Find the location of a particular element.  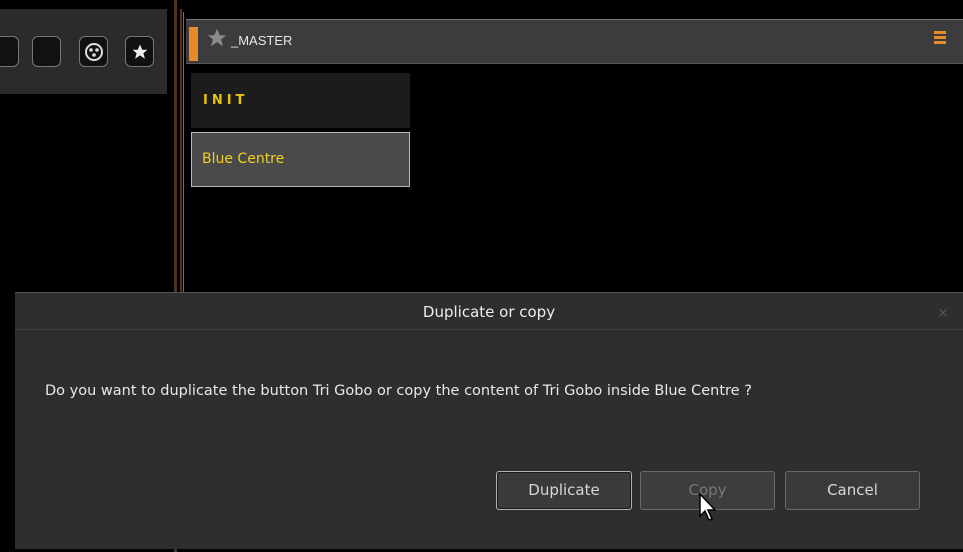

master-header is located at coordinates (574, 41).